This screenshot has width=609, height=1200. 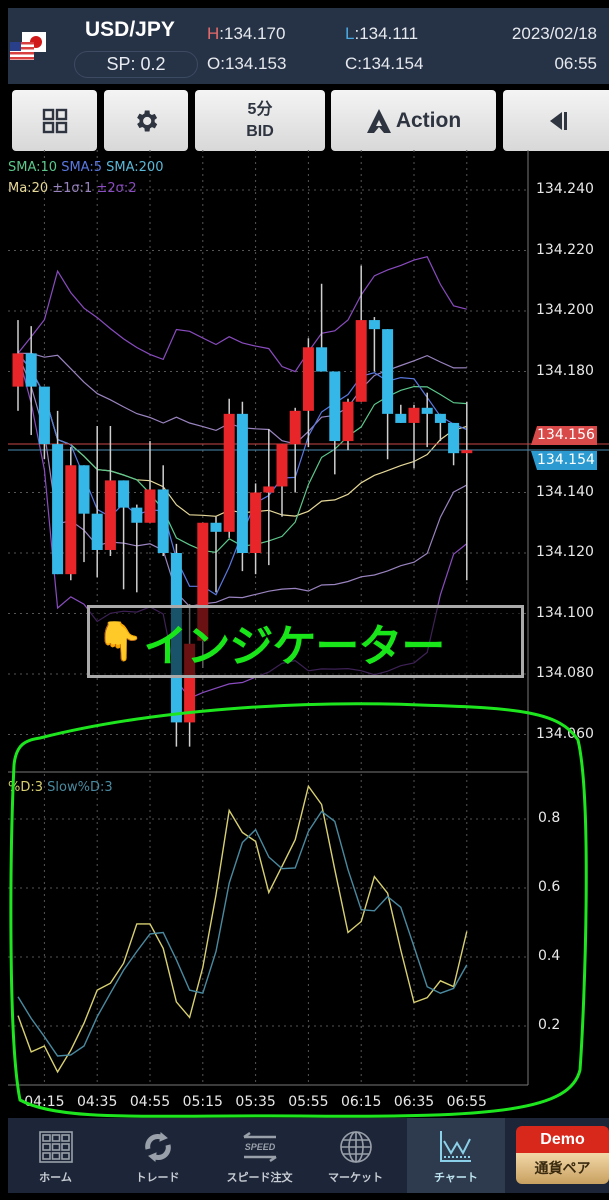 I want to click on nav-speed-order: SPEED スピード注文, so click(x=259, y=1155).